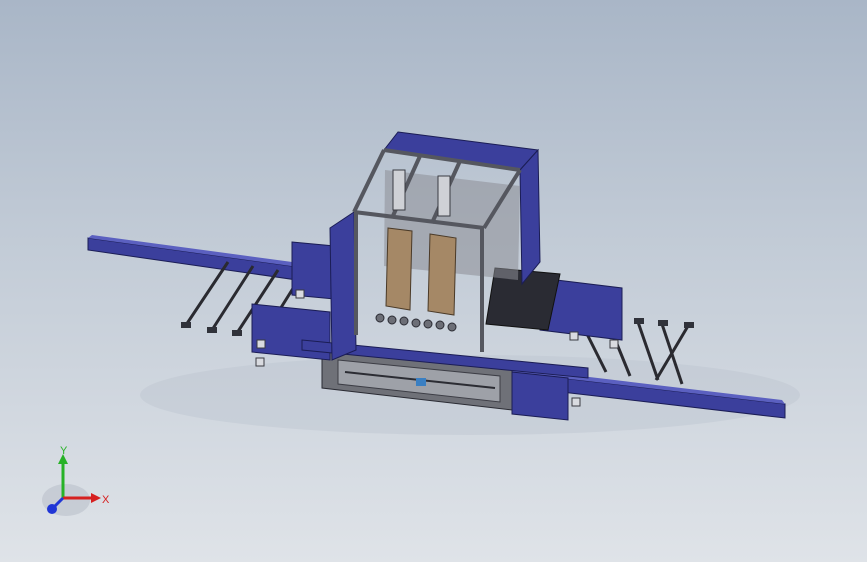 The width and height of the screenshot is (867, 562). I want to click on left-rail, so click(204, 260).